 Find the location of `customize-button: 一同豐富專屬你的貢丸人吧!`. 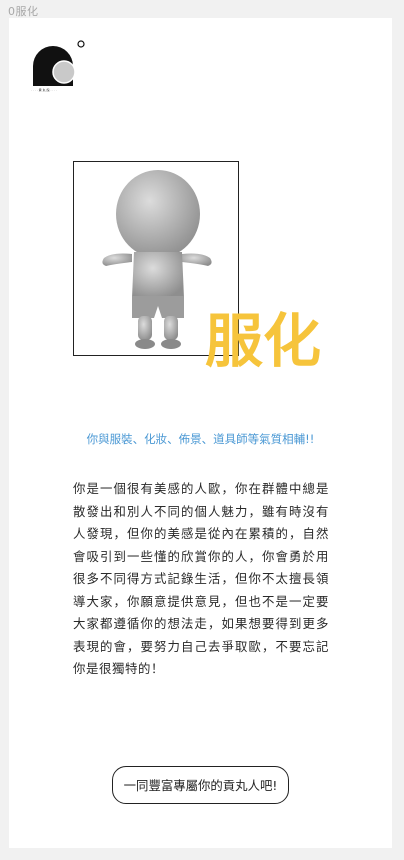

customize-button: 一同豐富專屬你的貢丸人吧! is located at coordinates (200, 785).